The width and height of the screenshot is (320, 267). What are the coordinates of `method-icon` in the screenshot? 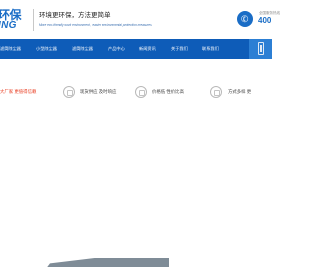 It's located at (216, 92).